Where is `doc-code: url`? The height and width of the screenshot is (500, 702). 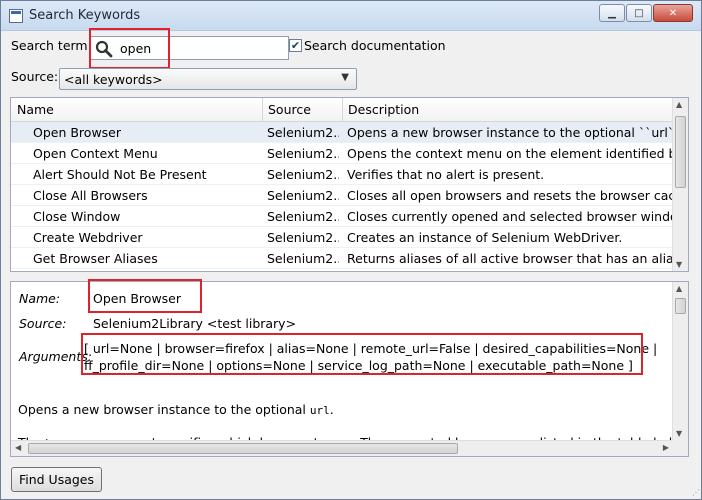
doc-code: url is located at coordinates (319, 410).